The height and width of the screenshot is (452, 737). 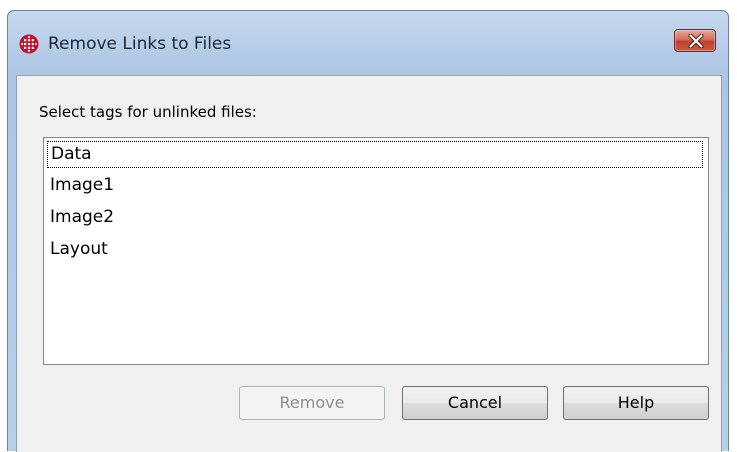 I want to click on title-bar: Remove Links to Files, so click(x=368, y=43).